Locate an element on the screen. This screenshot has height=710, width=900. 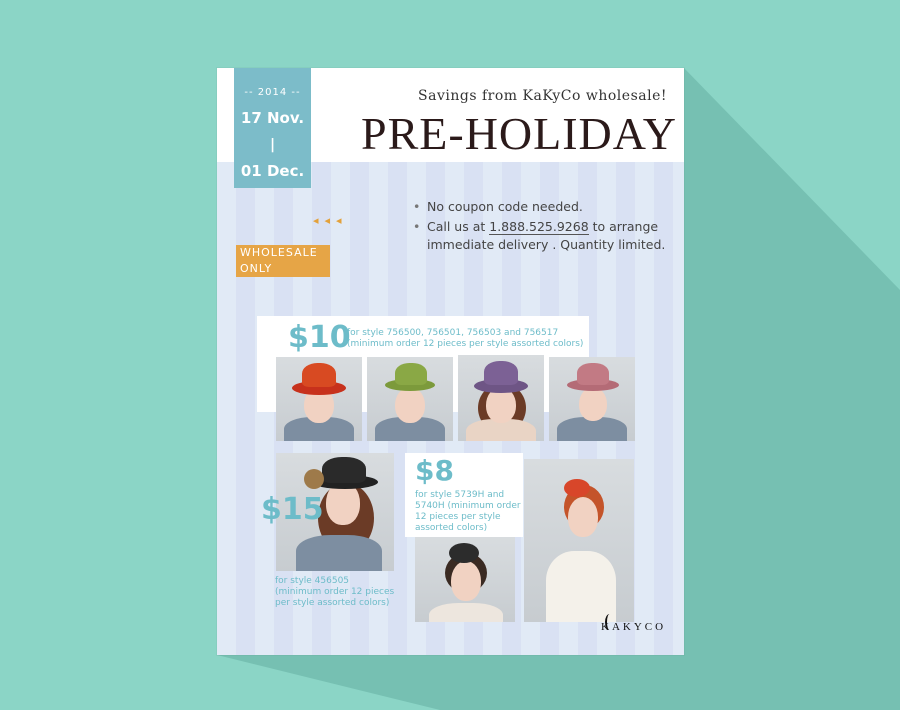
offer-10-price: $10 is located at coordinates (319, 337).